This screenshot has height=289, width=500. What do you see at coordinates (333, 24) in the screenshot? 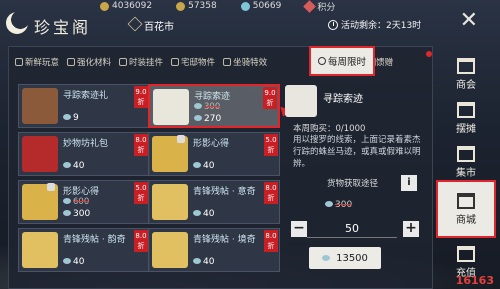
I see `clock-icon` at bounding box center [333, 24].